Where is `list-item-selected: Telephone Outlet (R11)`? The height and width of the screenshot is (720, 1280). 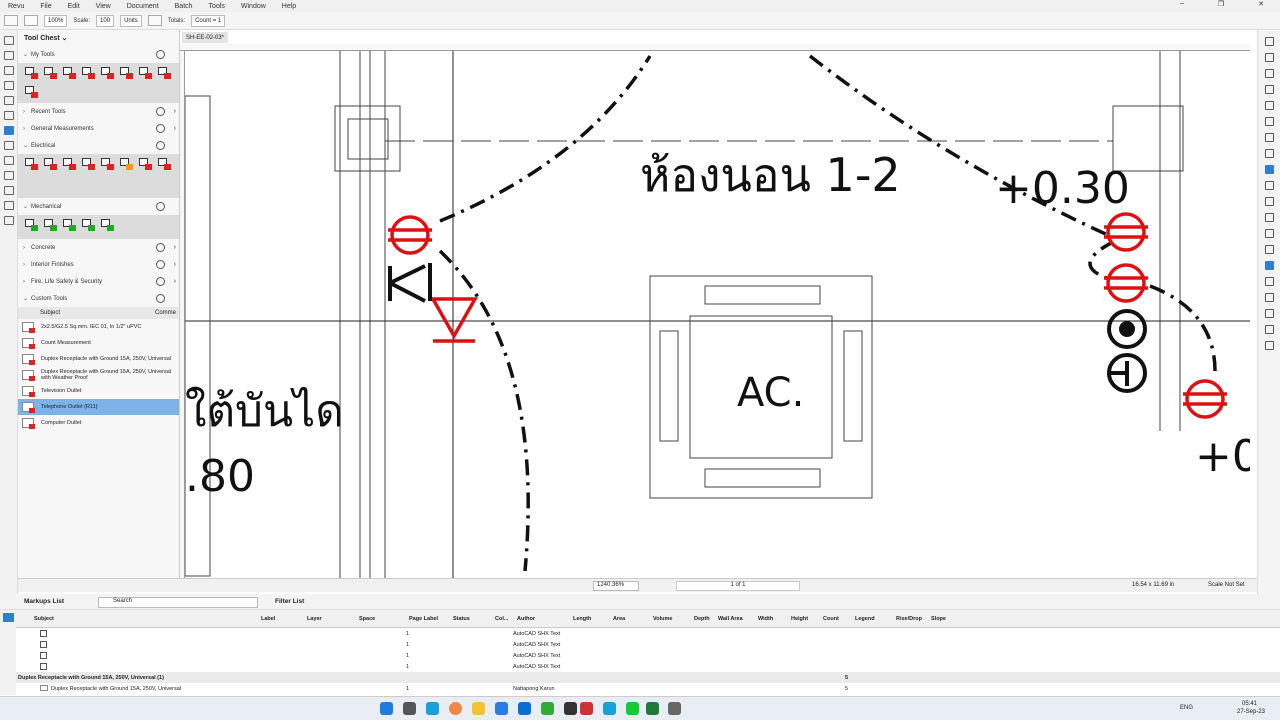
list-item-selected: Telephone Outlet (R11) is located at coordinates (98, 407).